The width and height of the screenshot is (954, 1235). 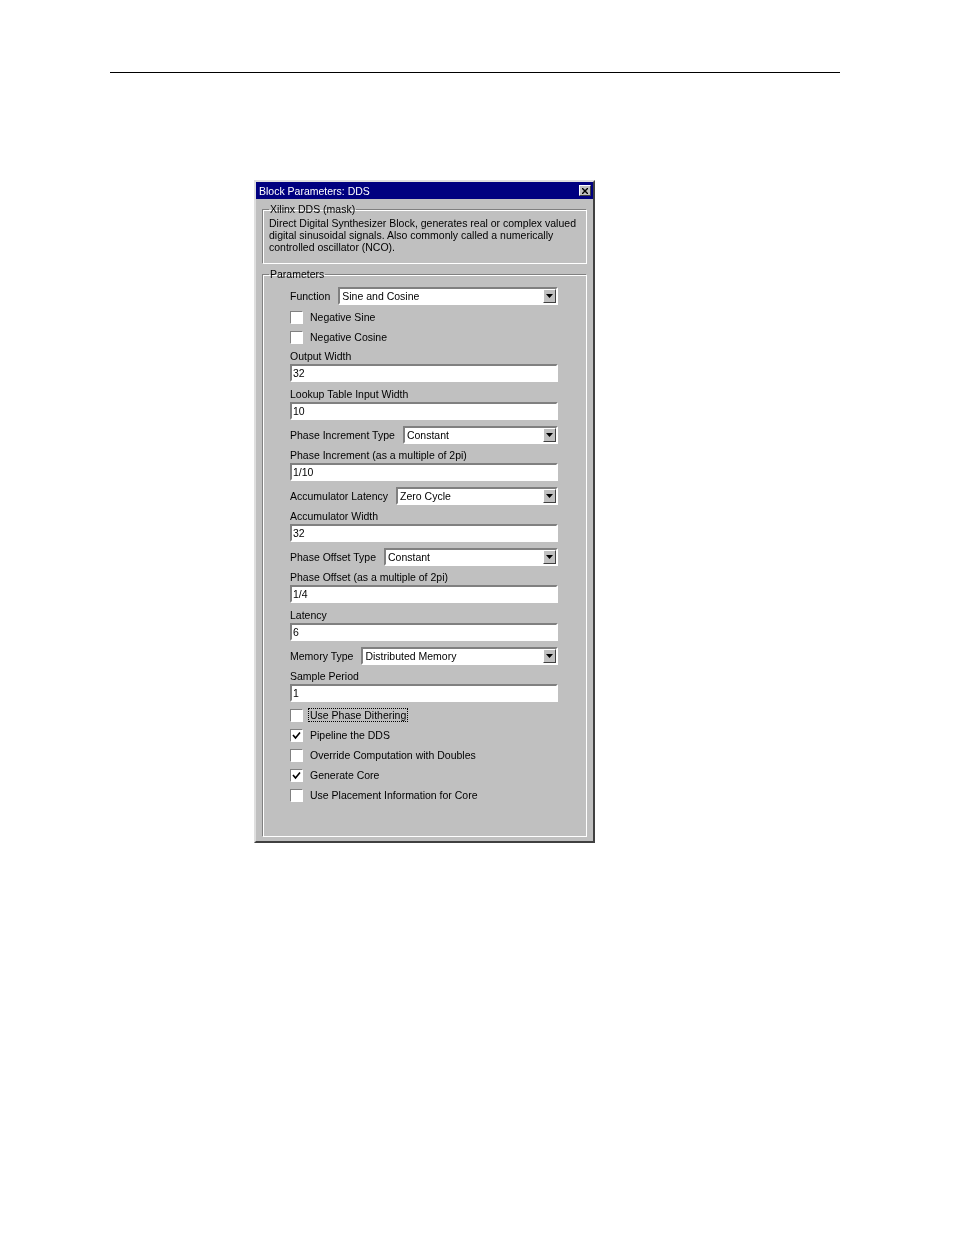 I want to click on description-text: Direct Digital Synthesizer Block, generates real or complex valued digital sinusoidal signals. Also commonly called a numerically controlled oscillator (NCO)., so click(x=423, y=235).